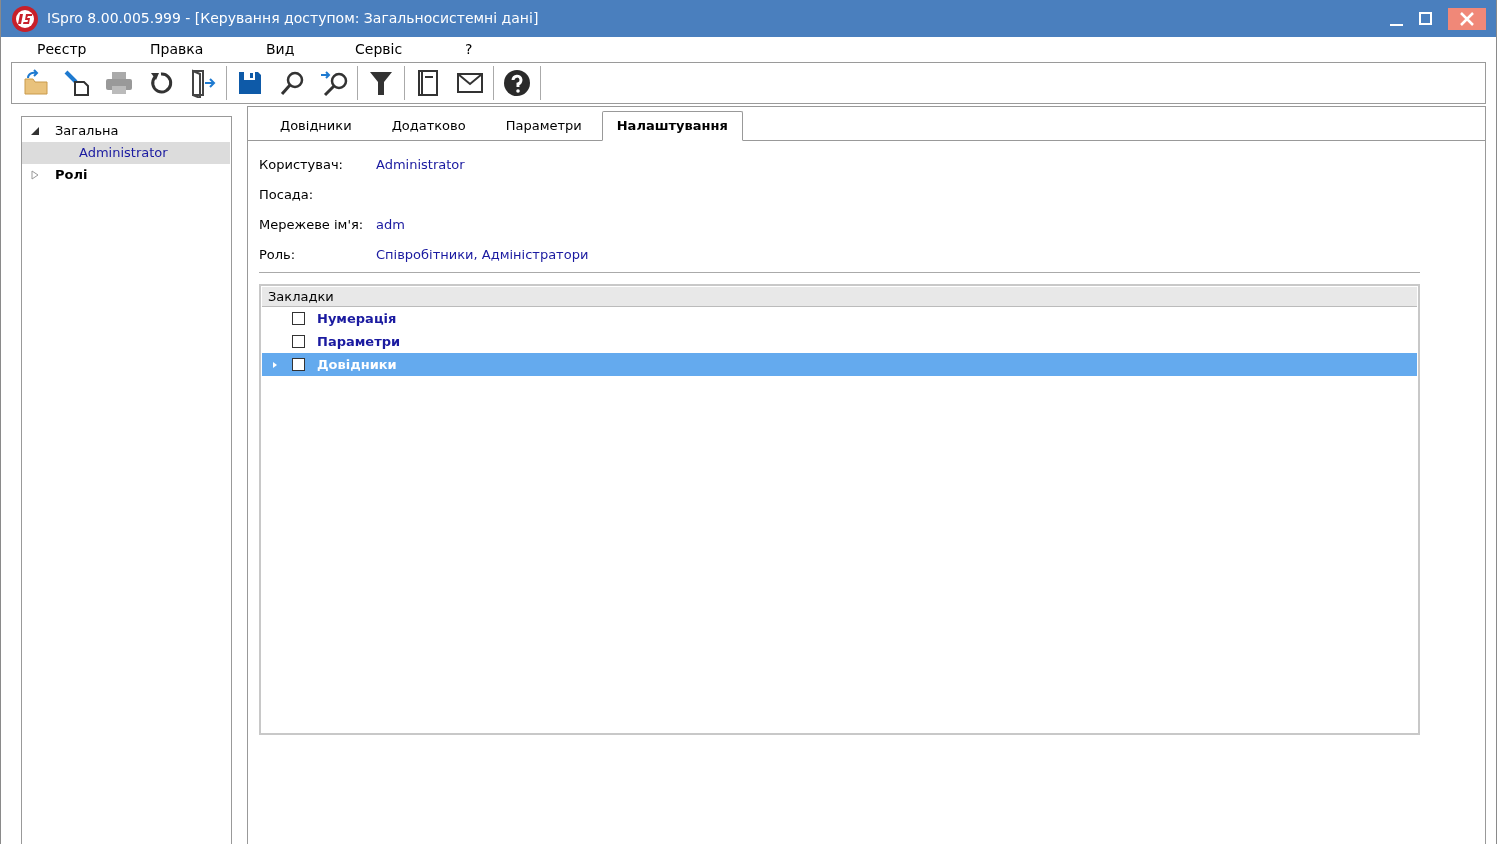 This screenshot has width=1497, height=844. Describe the element at coordinates (177, 49) in the screenshot. I see `menu-item: Правка` at that location.